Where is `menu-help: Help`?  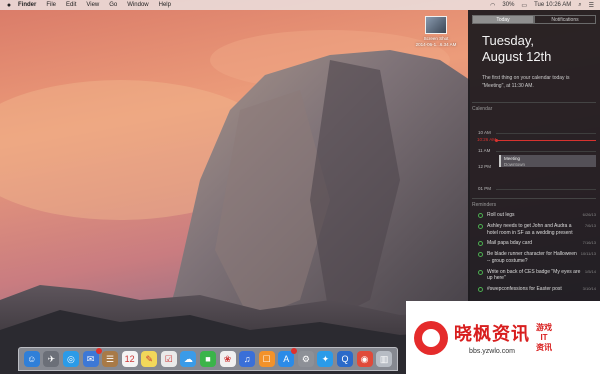
menu-help: Help is located at coordinates (165, 5).